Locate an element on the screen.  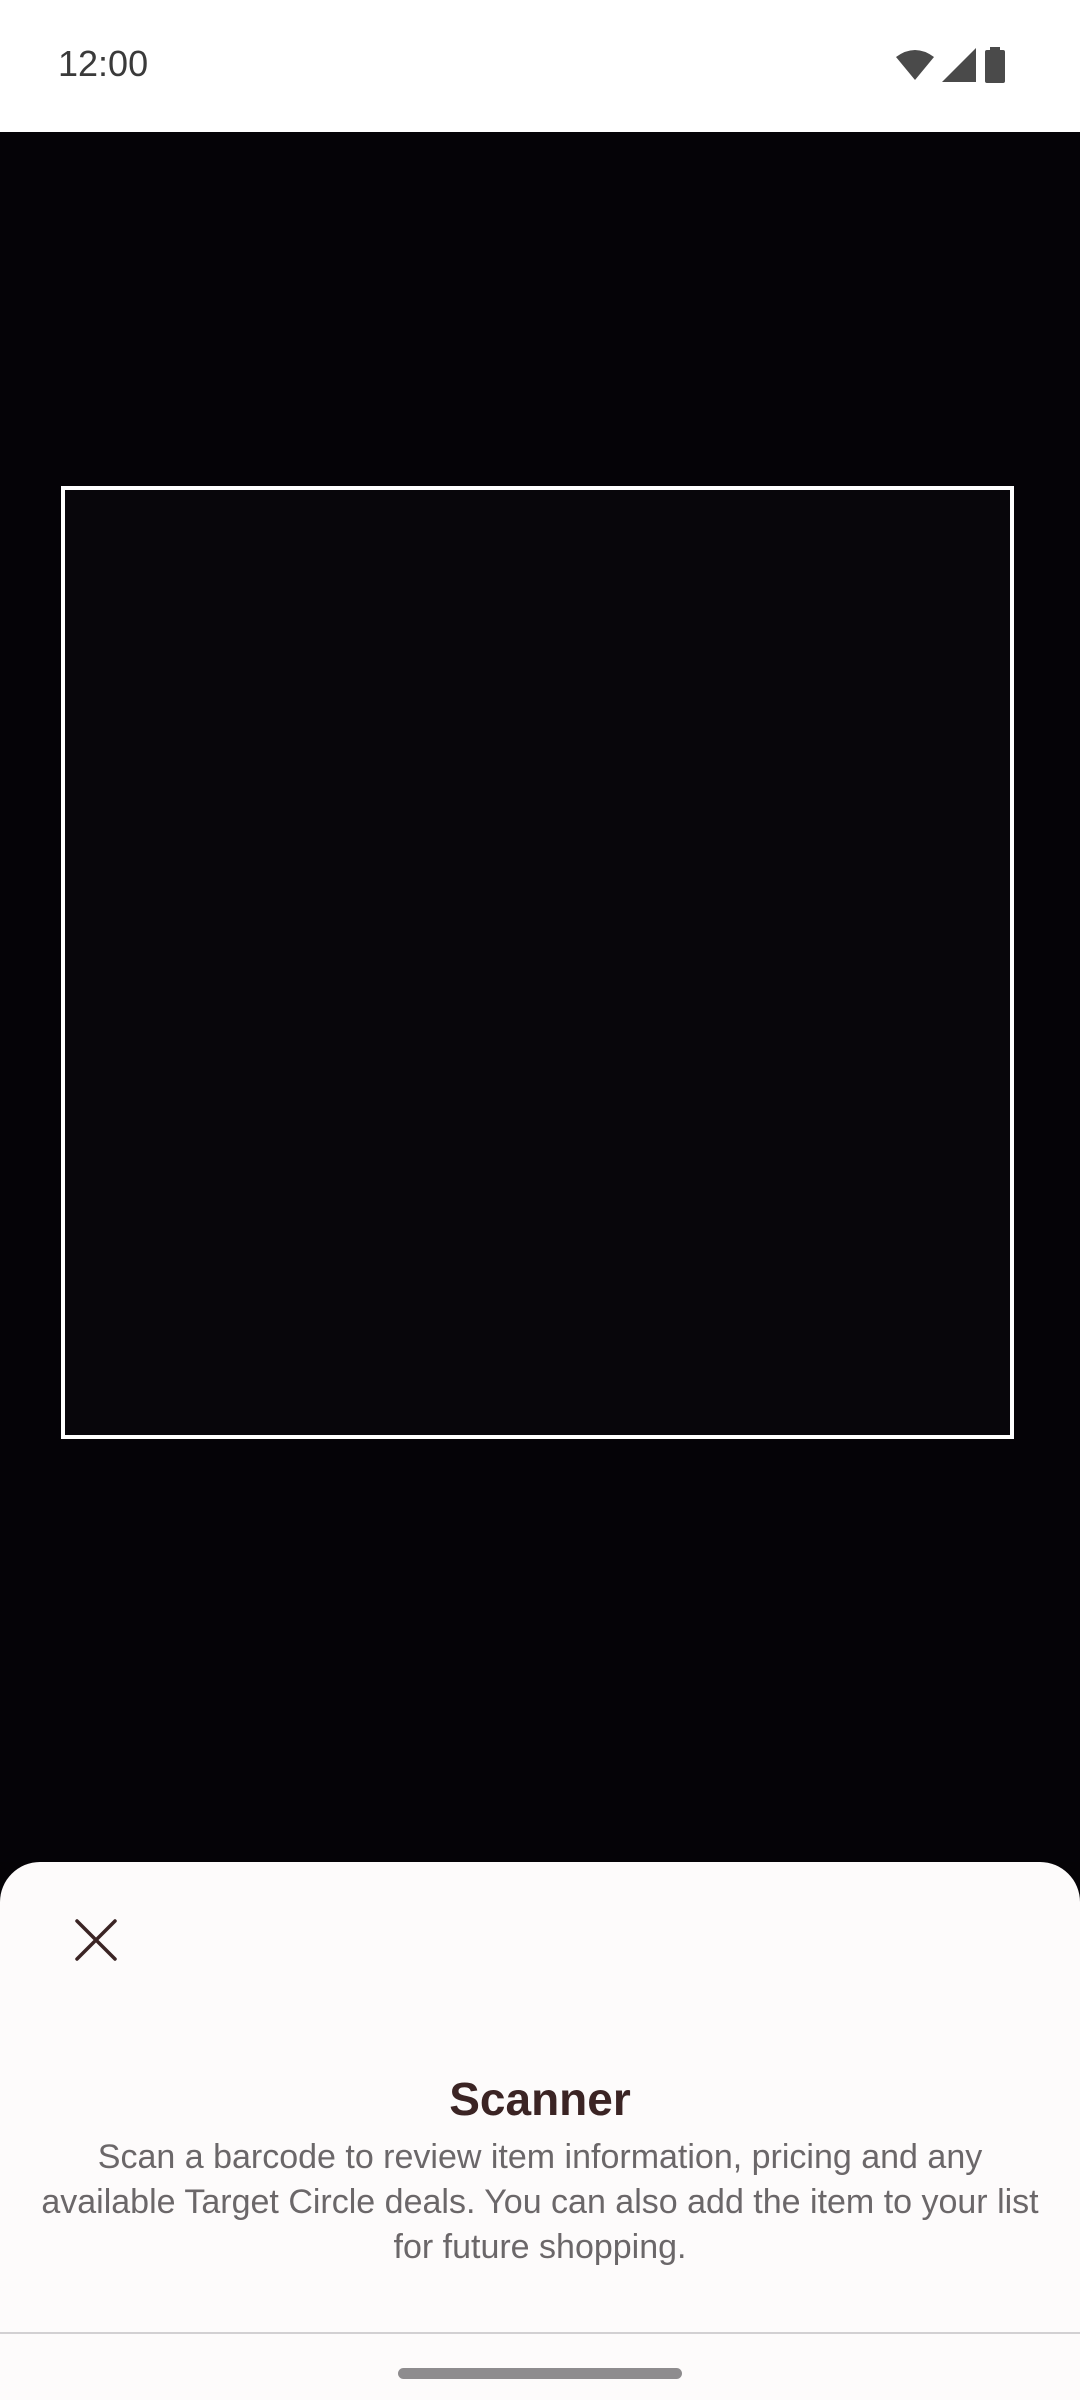
status-time: 12:00 is located at coordinates (103, 63).